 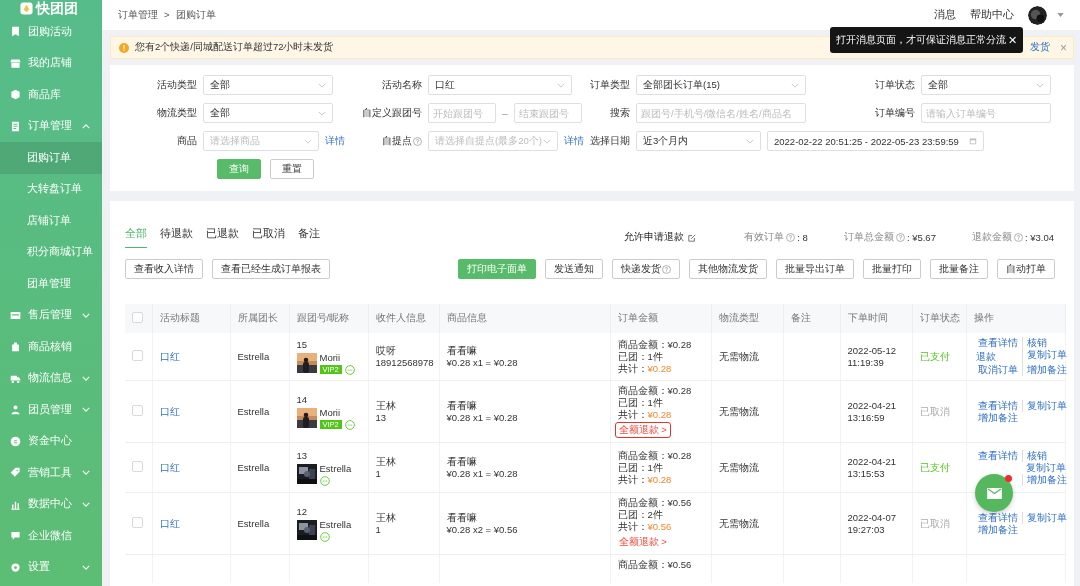 I want to click on filter-label: 搜索, so click(x=619, y=113).